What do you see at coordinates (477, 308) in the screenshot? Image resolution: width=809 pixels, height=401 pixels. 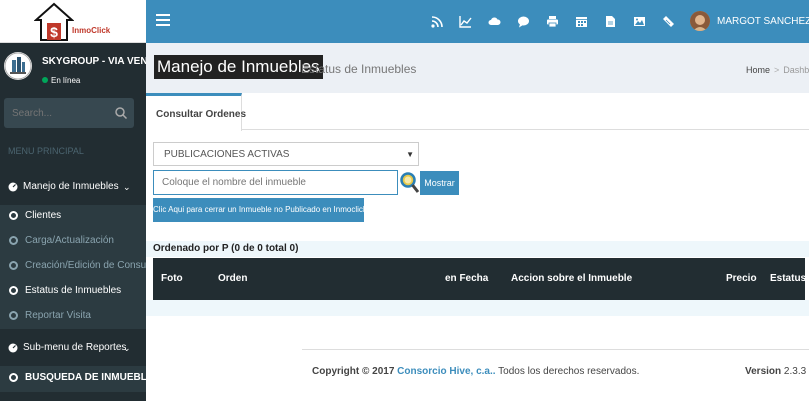 I see `table-empty-row` at bounding box center [477, 308].